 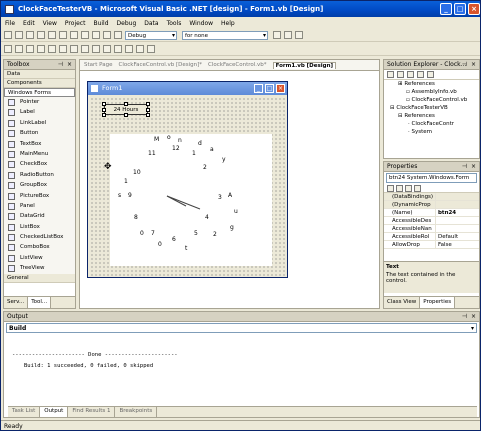 What do you see at coordinates (10, 23) in the screenshot?
I see `menu-file: File` at bounding box center [10, 23].